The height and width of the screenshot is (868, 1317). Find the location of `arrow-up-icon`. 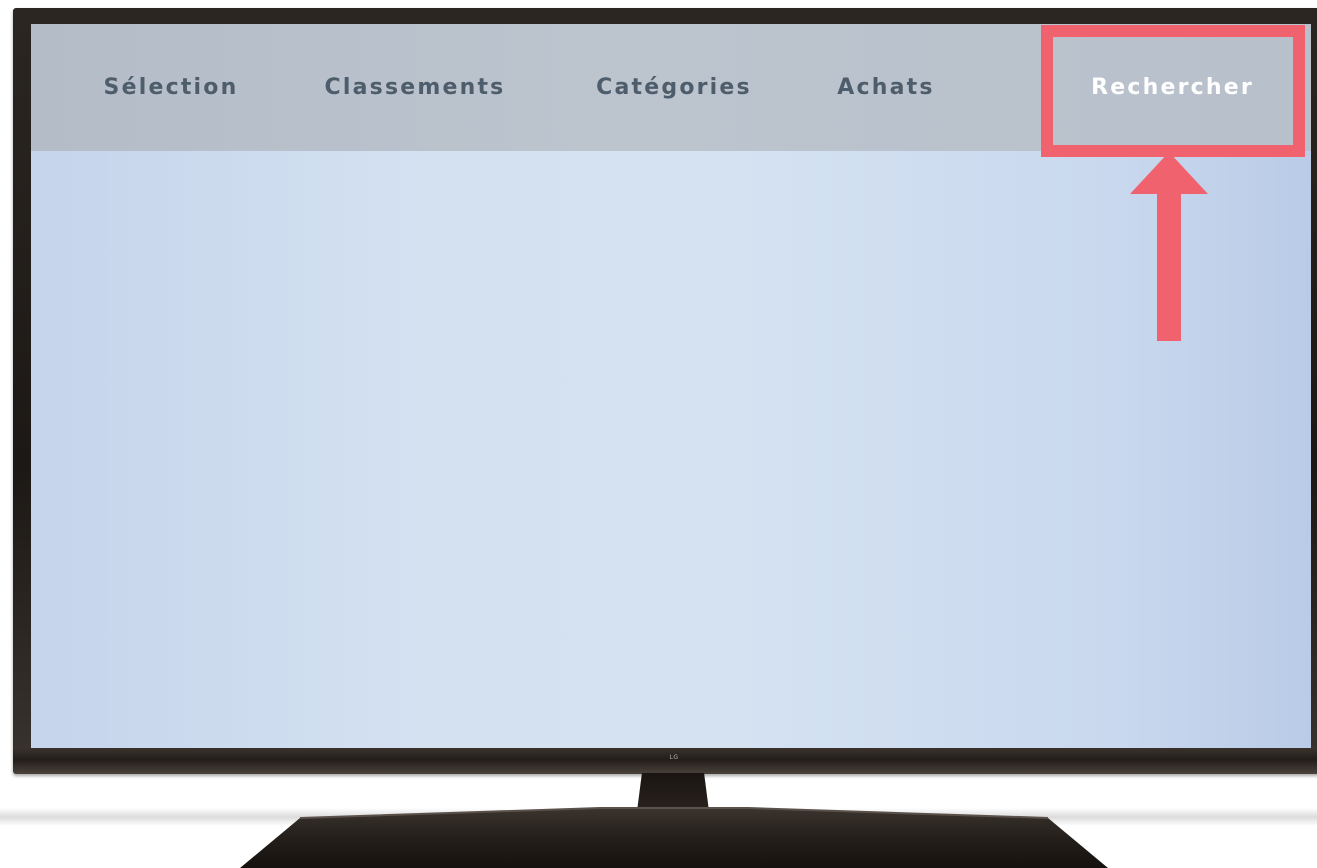

arrow-up-icon is located at coordinates (1169, 173).